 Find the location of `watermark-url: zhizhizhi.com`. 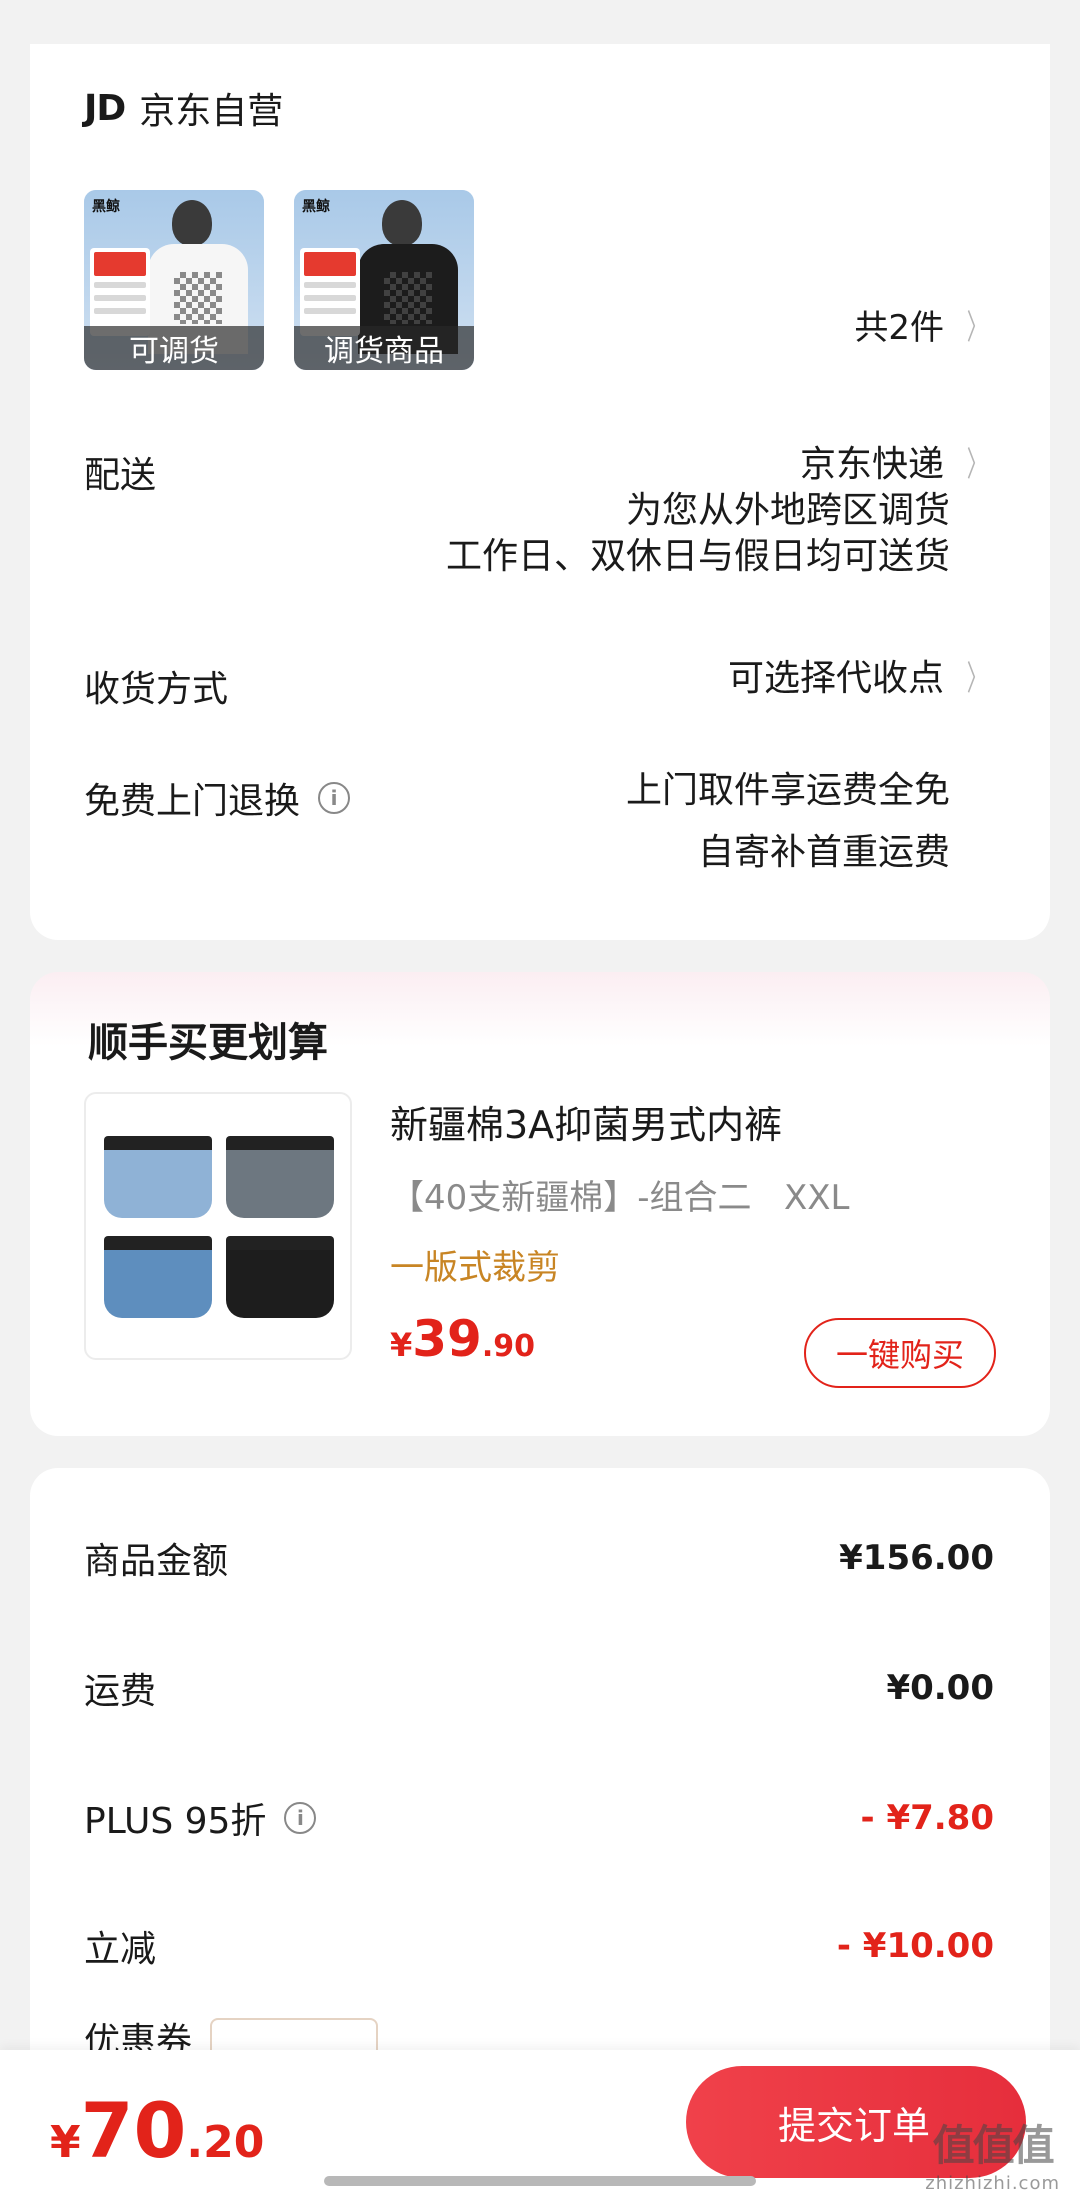

watermark-url: zhizhizhi.com is located at coordinates (992, 2183).